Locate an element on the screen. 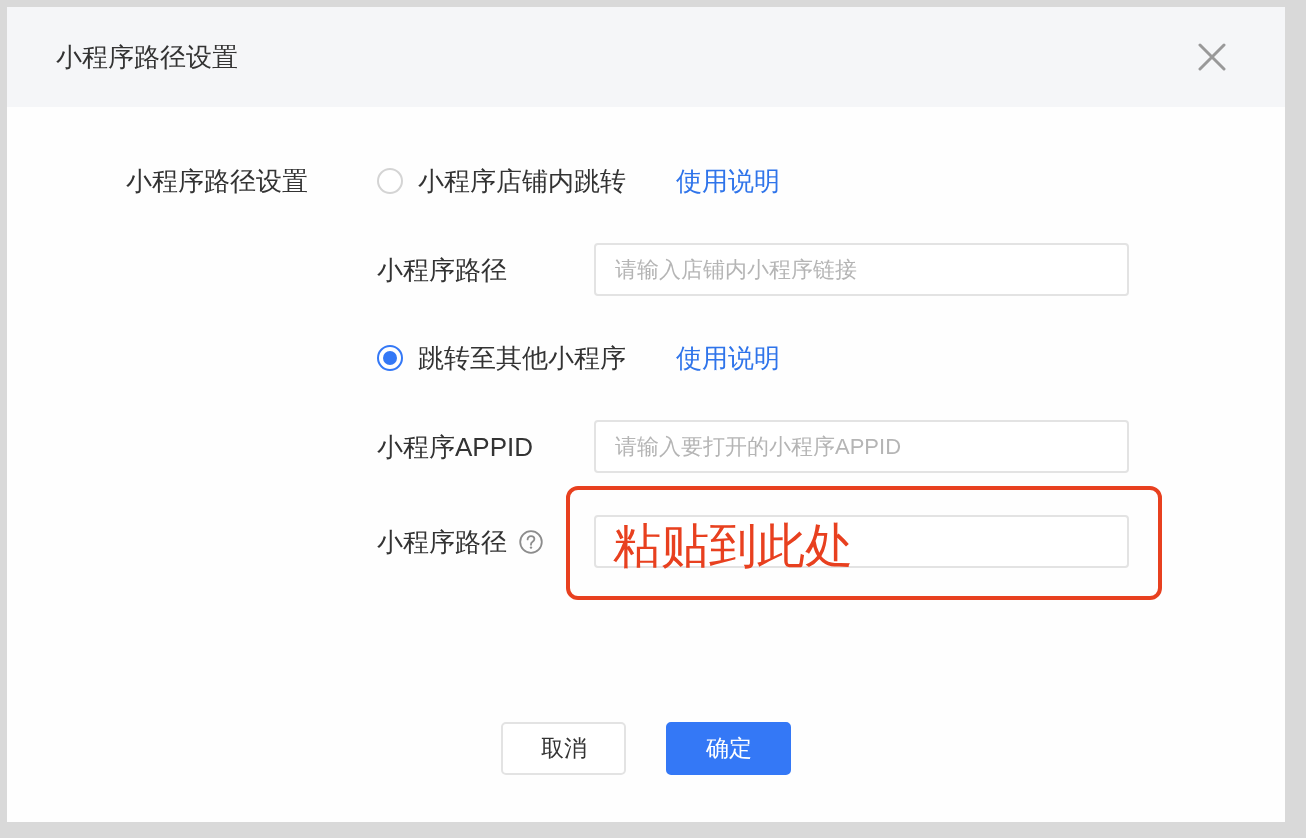 The width and height of the screenshot is (1306, 838). input-field: 请输入要打开的小程序APPID is located at coordinates (861, 446).